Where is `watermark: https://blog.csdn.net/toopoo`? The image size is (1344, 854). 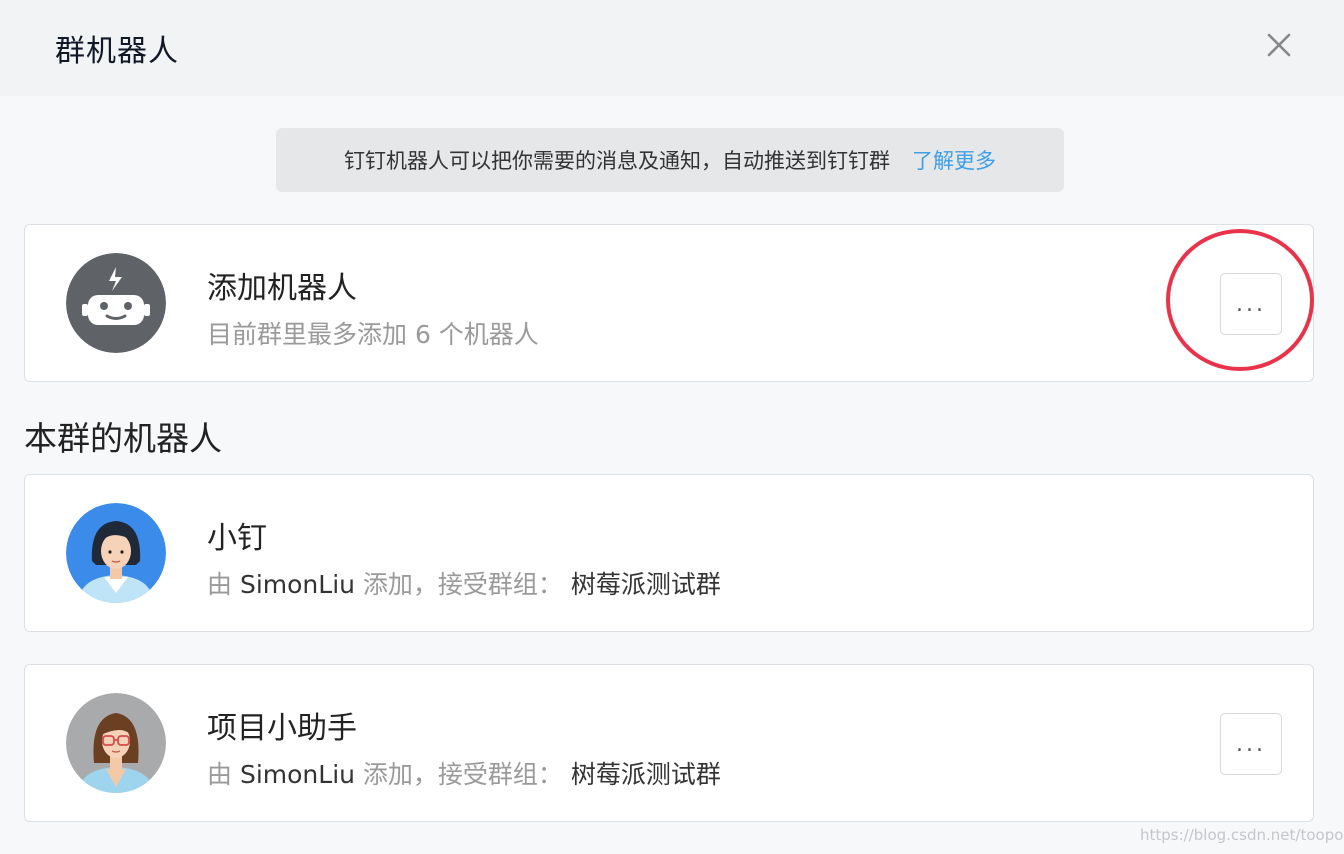 watermark: https://blog.csdn.net/toopoo is located at coordinates (1242, 835).